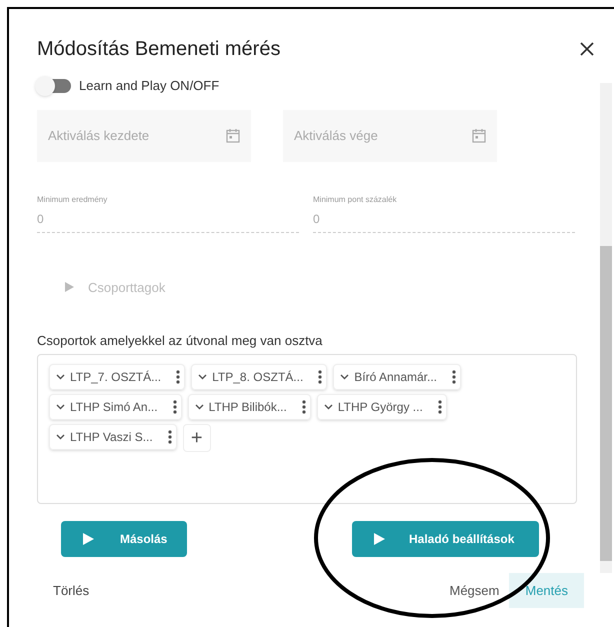 This screenshot has width=614, height=627. Describe the element at coordinates (355, 200) in the screenshot. I see `field-label: Minimum pont százalék` at that location.